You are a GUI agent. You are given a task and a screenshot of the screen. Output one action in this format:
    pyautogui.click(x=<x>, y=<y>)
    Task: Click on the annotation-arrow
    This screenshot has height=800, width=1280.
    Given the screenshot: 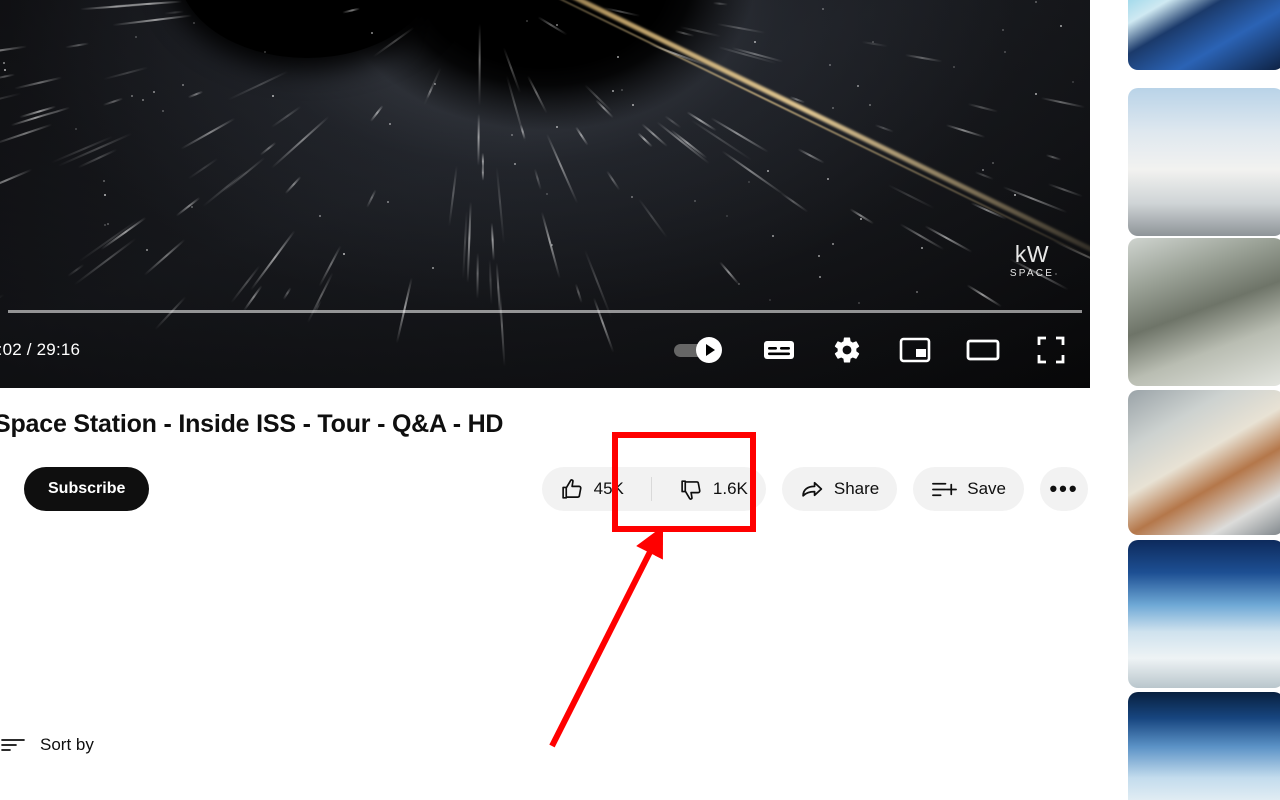 What is the action you would take?
    pyautogui.click(x=606, y=637)
    